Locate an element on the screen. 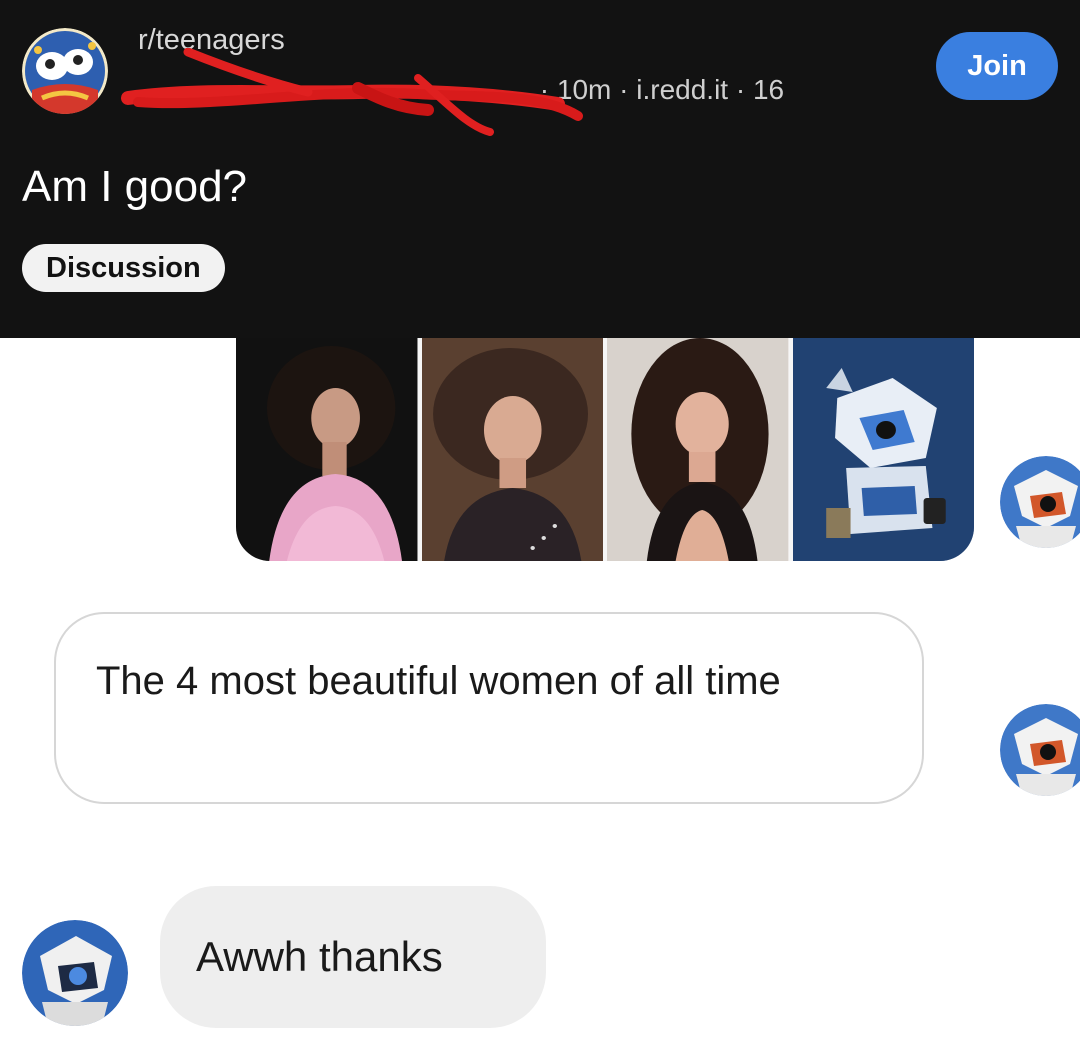 This screenshot has height=1037, width=1080. post-flair: Discussion is located at coordinates (123, 268).